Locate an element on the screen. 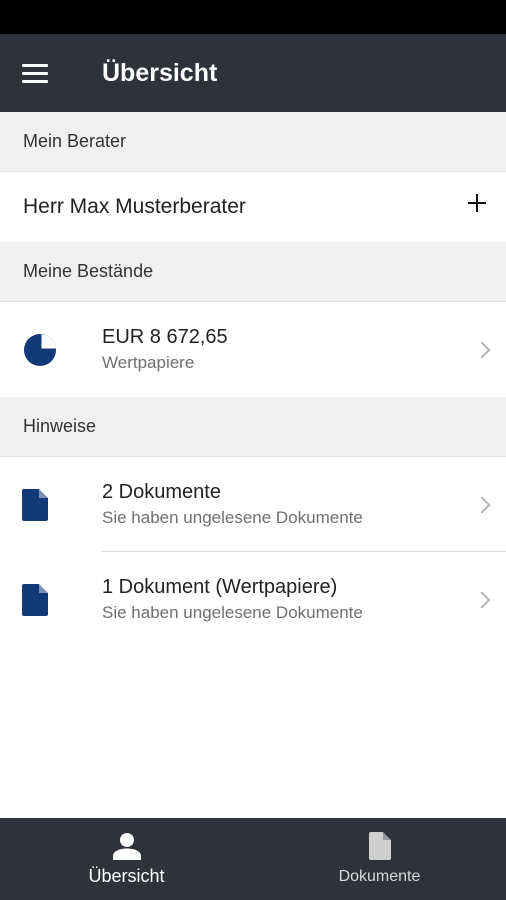 This screenshot has height=900, width=506. note-title: 1 Dokument (Wertpapiere) is located at coordinates (220, 587).